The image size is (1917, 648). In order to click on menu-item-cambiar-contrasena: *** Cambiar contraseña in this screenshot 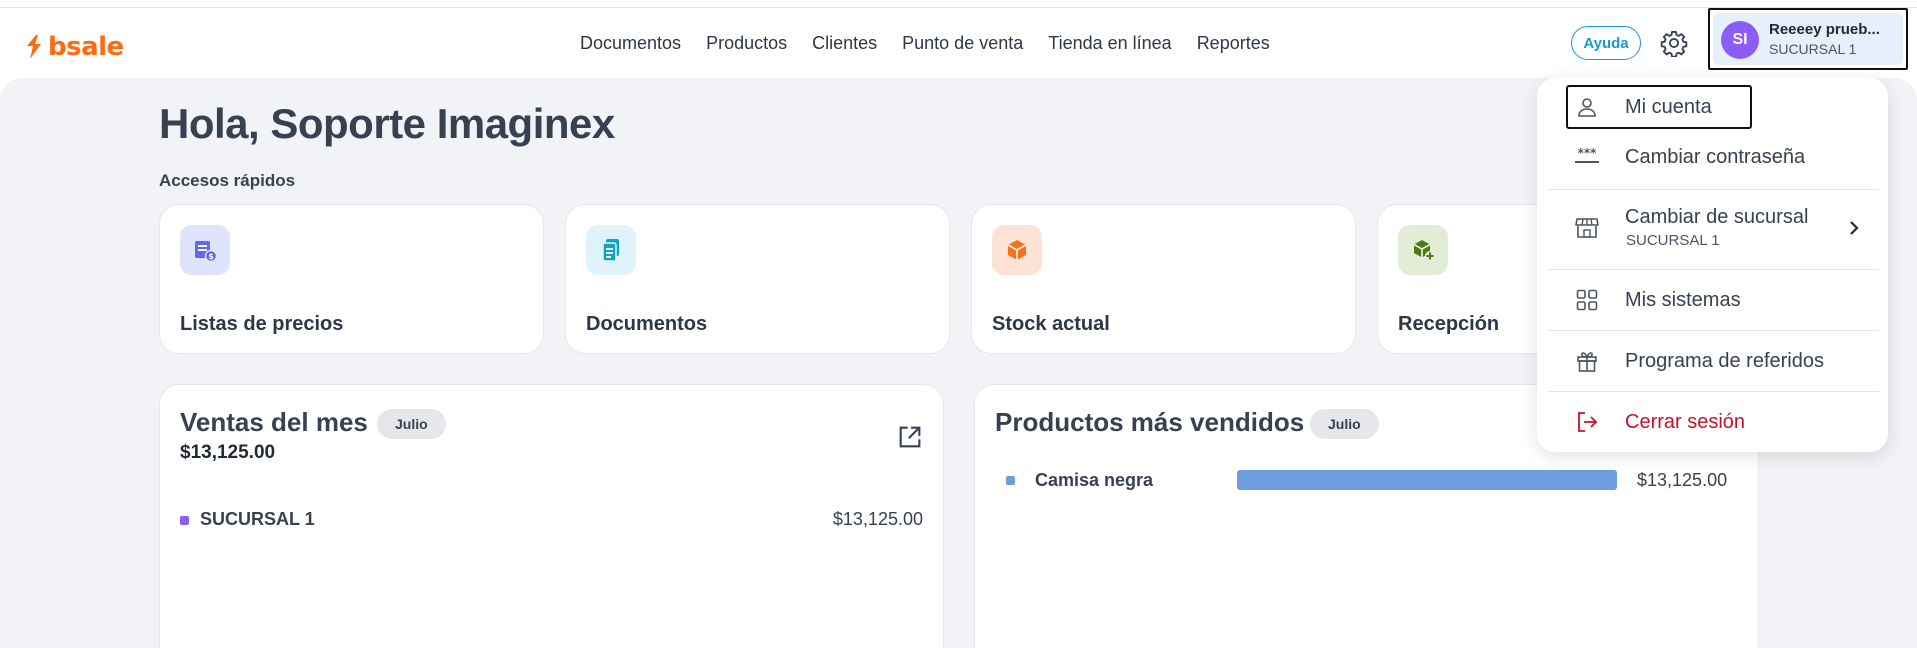, I will do `click(1713, 157)`.